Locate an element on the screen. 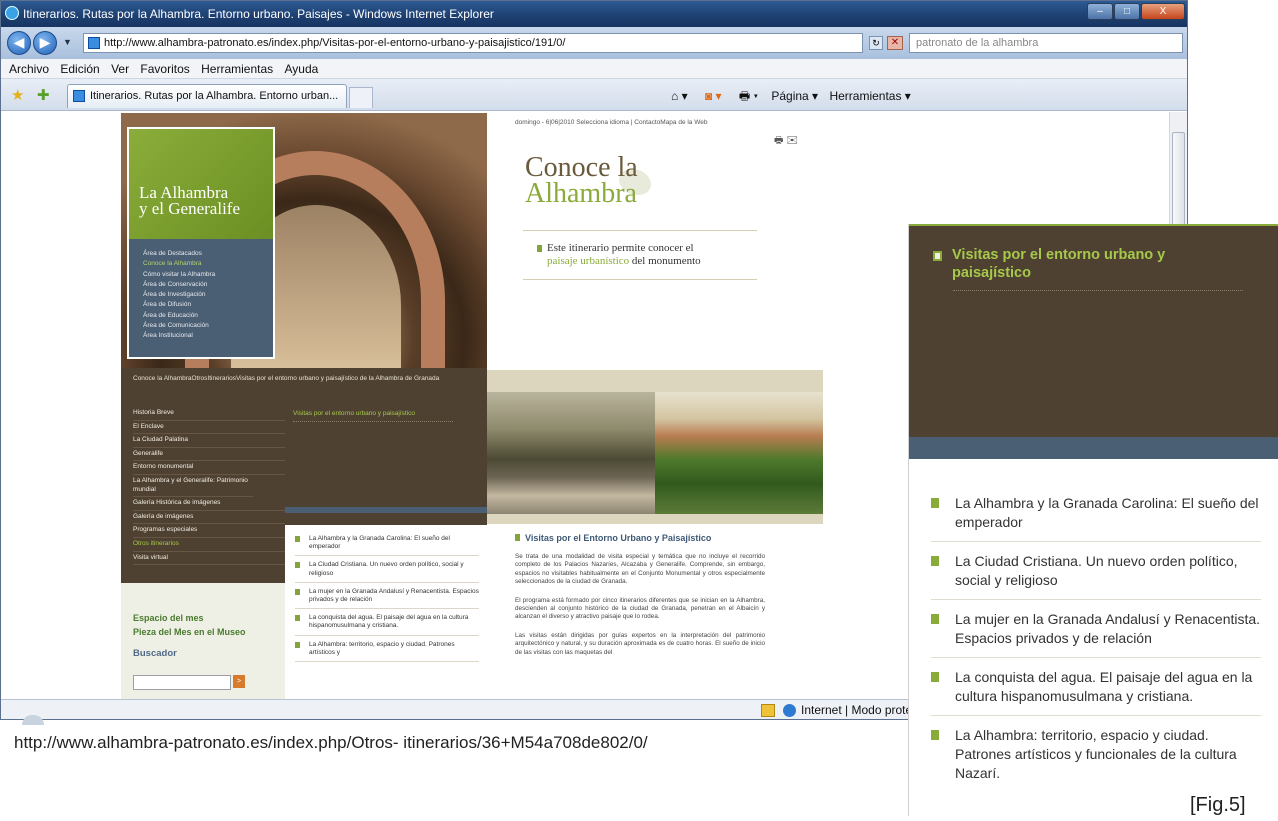 This screenshot has height=821, width=1278. side-menu-item: Área Institucional is located at coordinates (208, 336).